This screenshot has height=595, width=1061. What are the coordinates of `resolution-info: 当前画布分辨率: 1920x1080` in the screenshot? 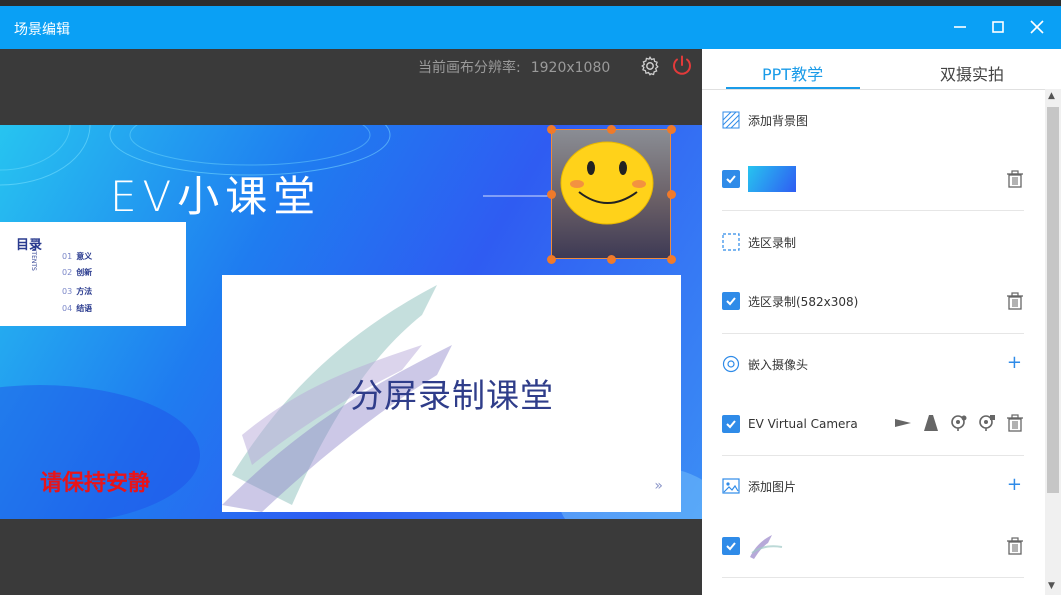 It's located at (514, 67).